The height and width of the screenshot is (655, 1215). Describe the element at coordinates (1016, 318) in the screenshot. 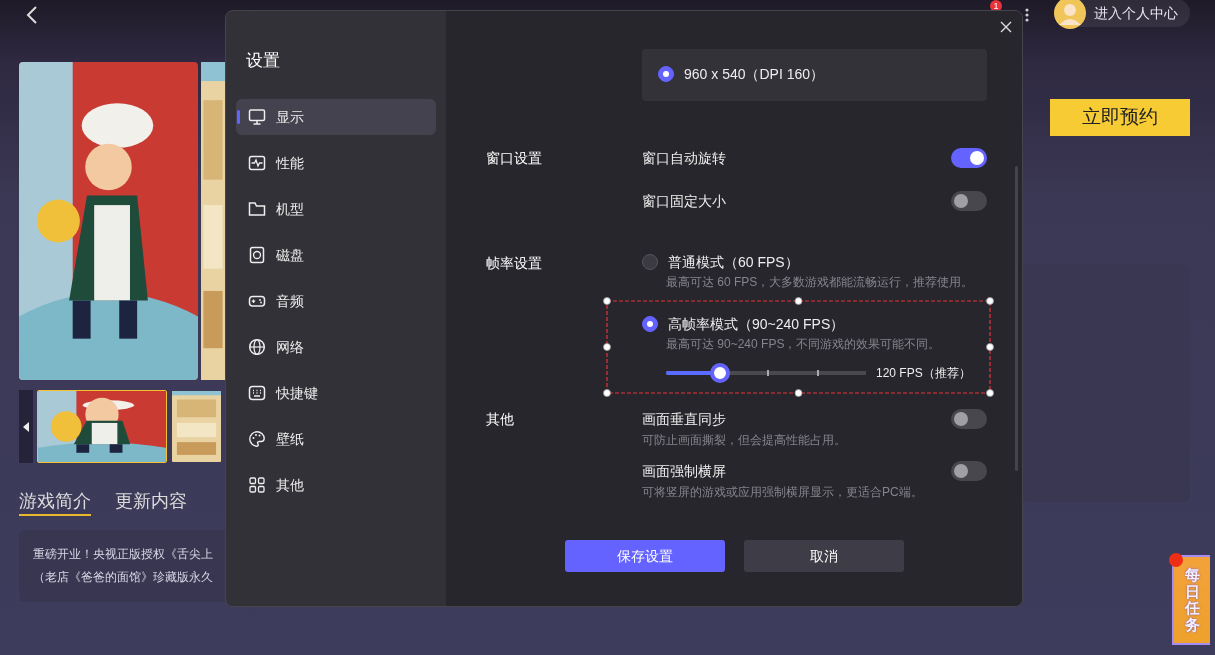

I see `scrollbar` at that location.